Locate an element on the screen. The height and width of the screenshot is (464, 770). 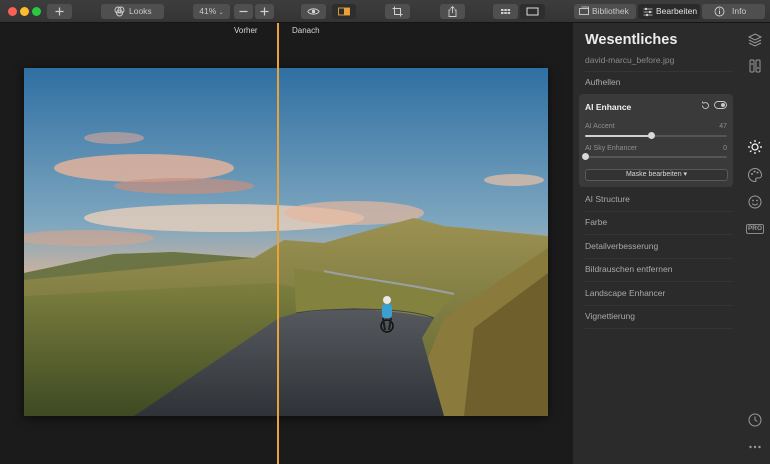
presets-icon is located at coordinates (755, 66).